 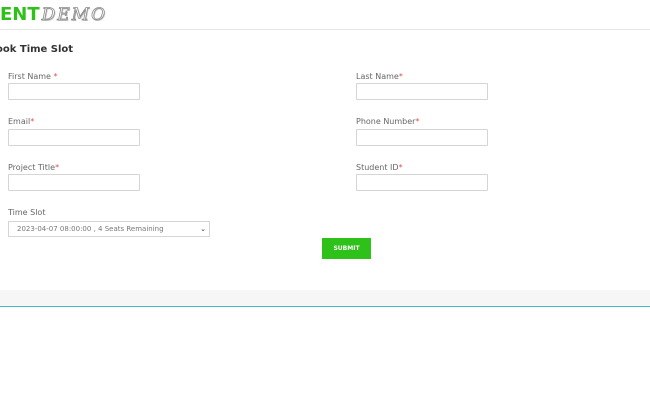 What do you see at coordinates (422, 137) in the screenshot?
I see `phone-number-input` at bounding box center [422, 137].